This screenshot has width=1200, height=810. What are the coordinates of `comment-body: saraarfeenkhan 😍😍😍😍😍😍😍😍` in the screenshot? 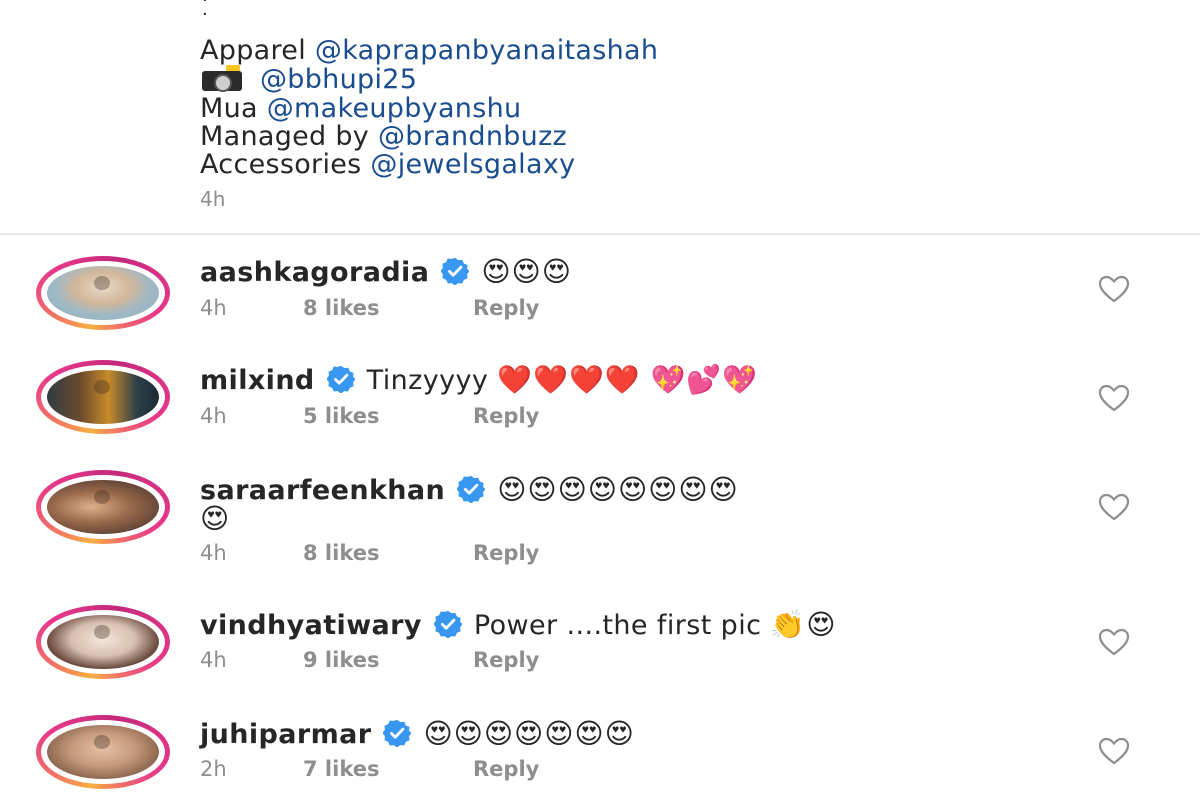 It's located at (469, 490).